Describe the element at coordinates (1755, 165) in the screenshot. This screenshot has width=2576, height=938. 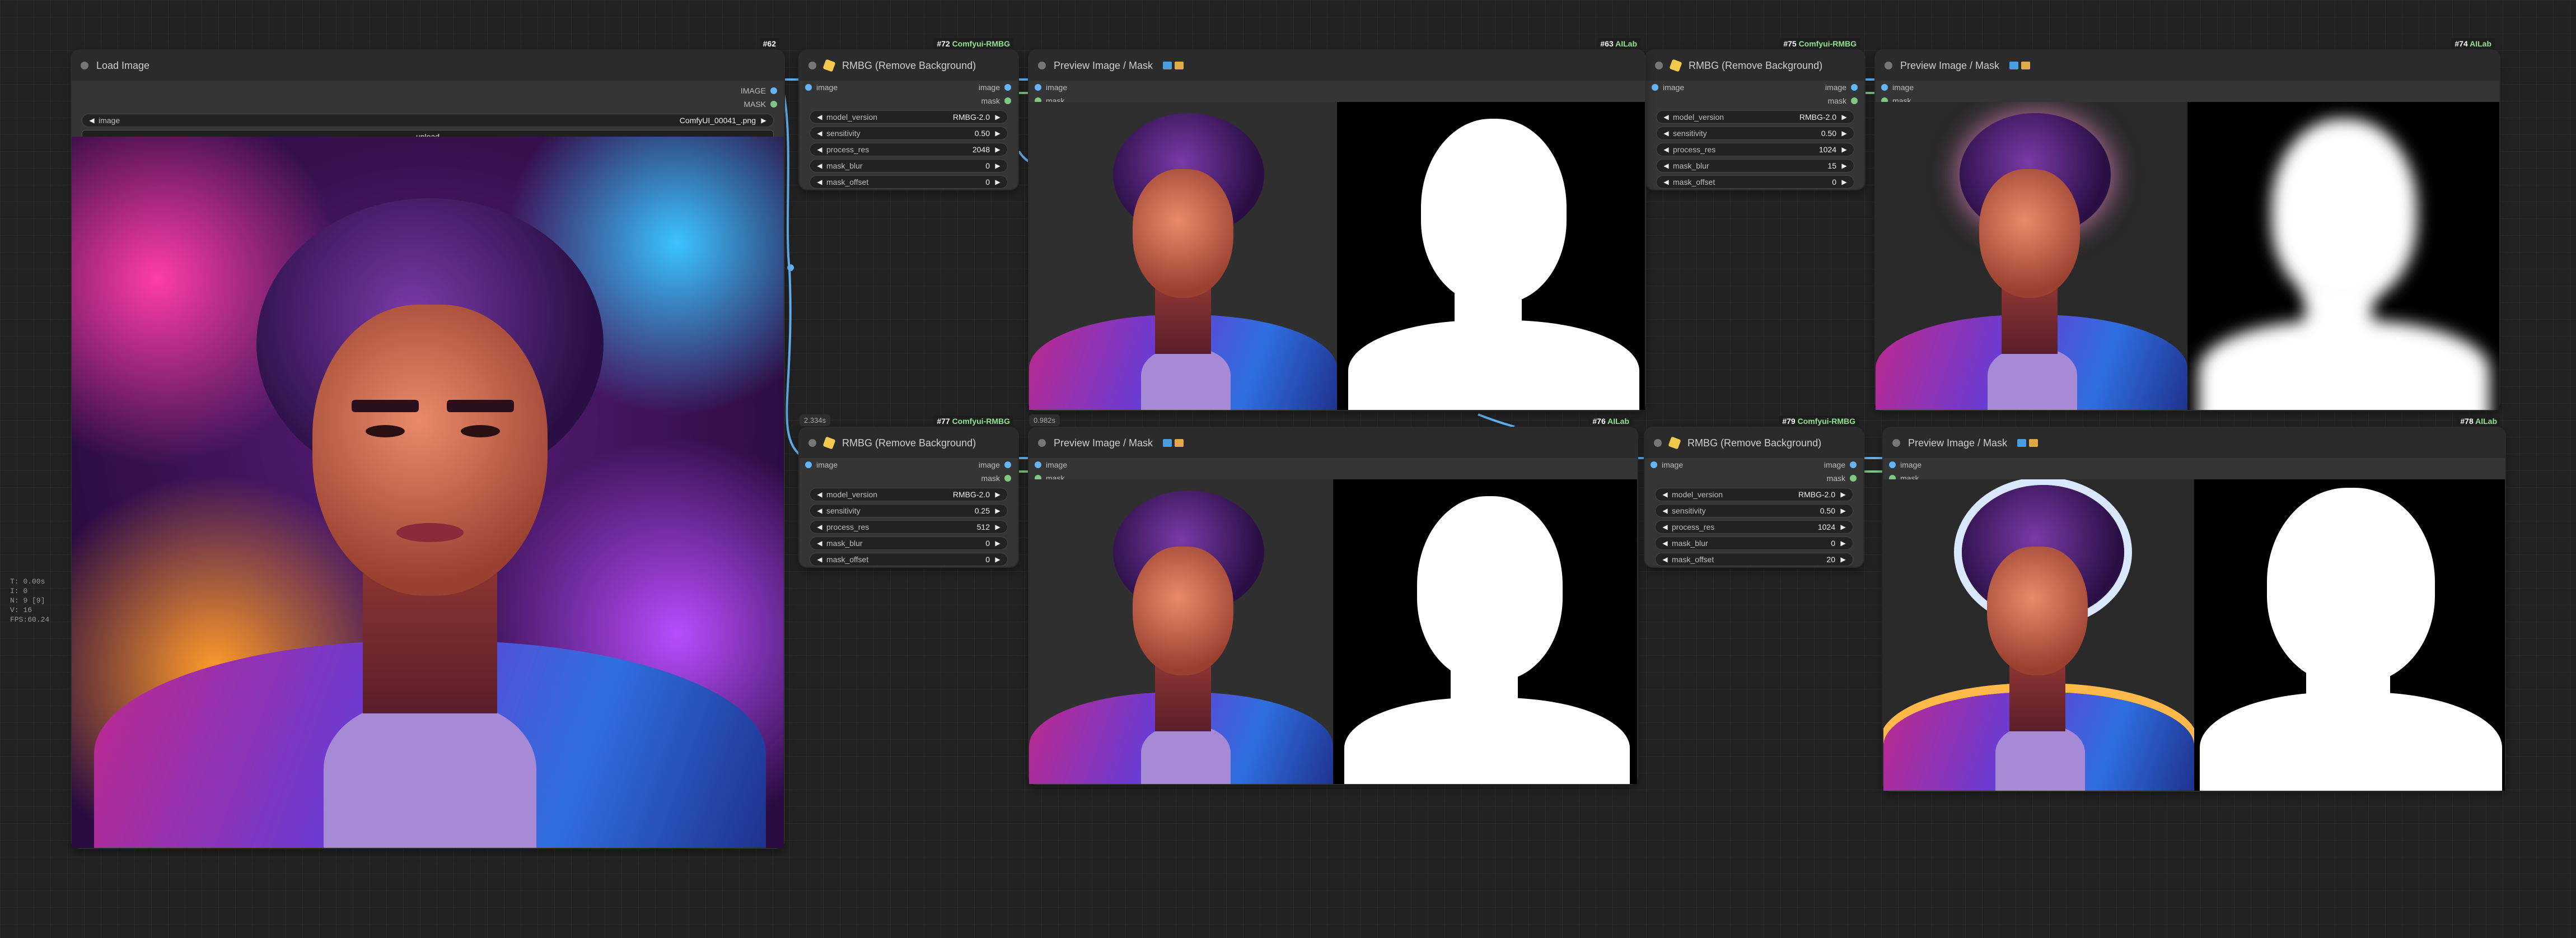
I see `mask-blur-widget: ◀ mask_blur 15 ▶` at that location.